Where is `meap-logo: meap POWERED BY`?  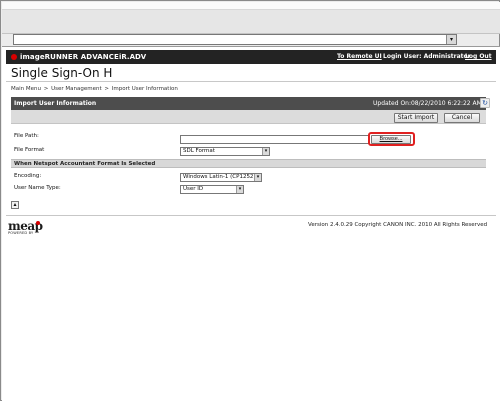
meap-logo: meap POWERED BY is located at coordinates (29, 227).